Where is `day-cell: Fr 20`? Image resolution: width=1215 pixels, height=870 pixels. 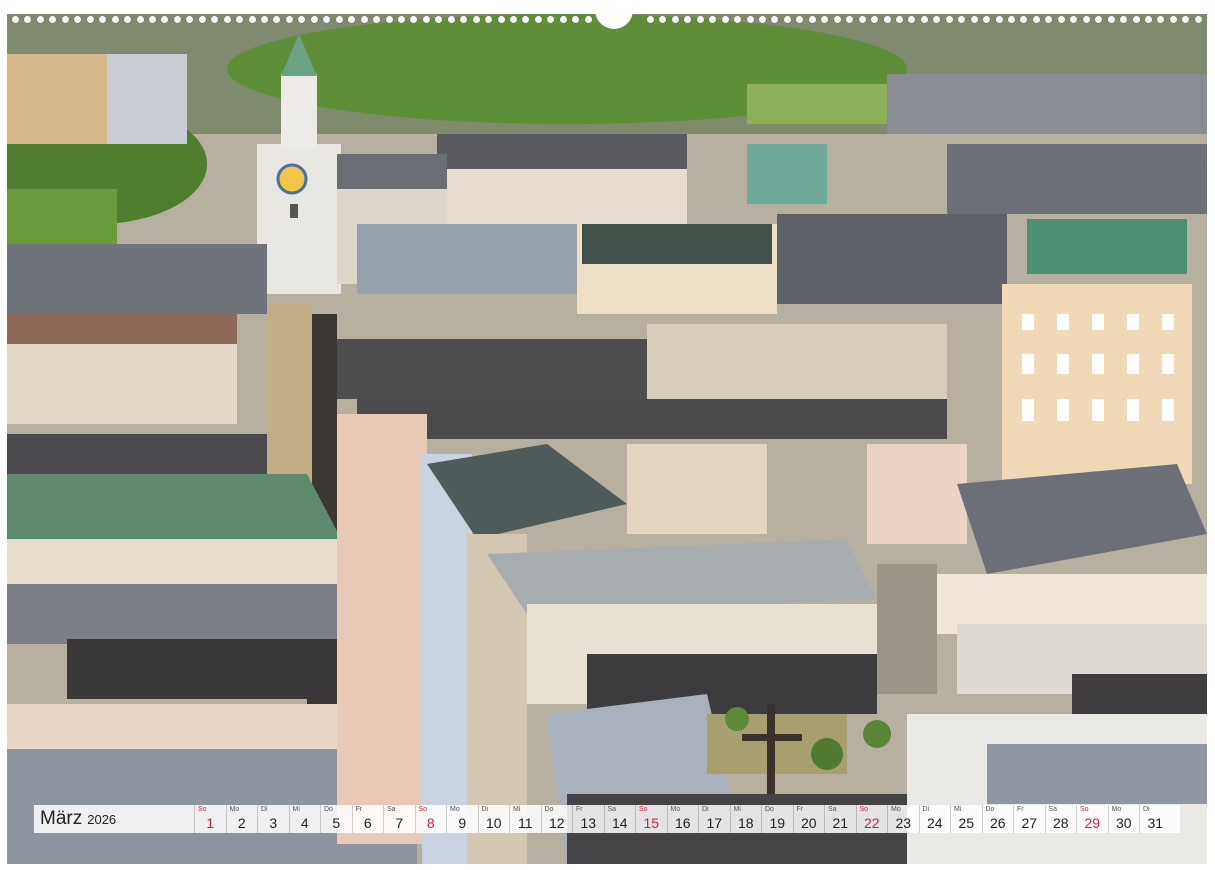 day-cell: Fr 20 is located at coordinates (808, 819).